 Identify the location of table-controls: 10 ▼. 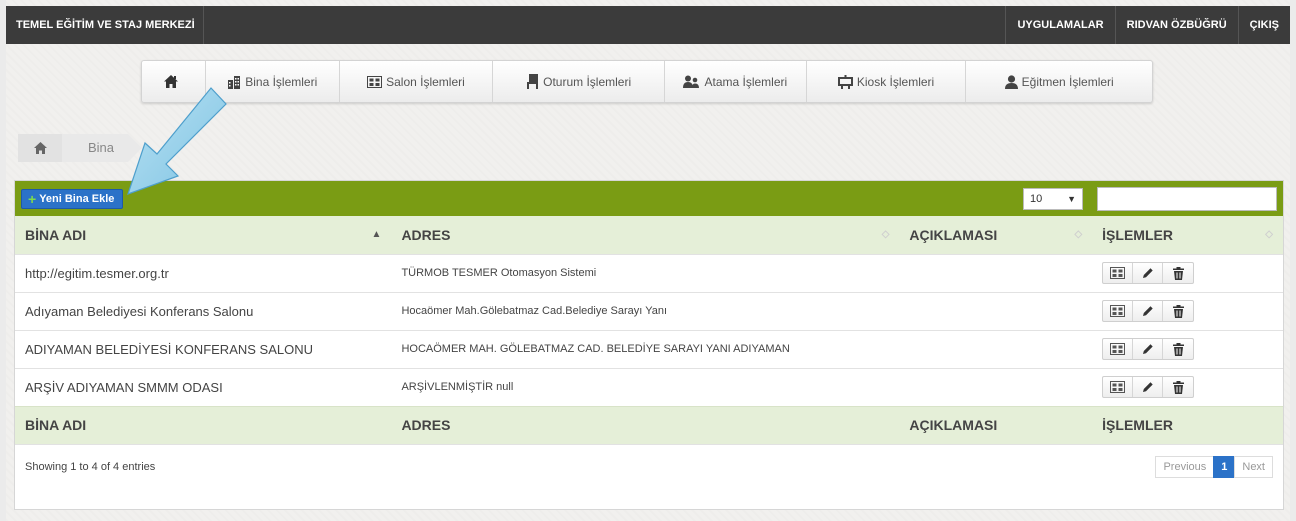
(1150, 198).